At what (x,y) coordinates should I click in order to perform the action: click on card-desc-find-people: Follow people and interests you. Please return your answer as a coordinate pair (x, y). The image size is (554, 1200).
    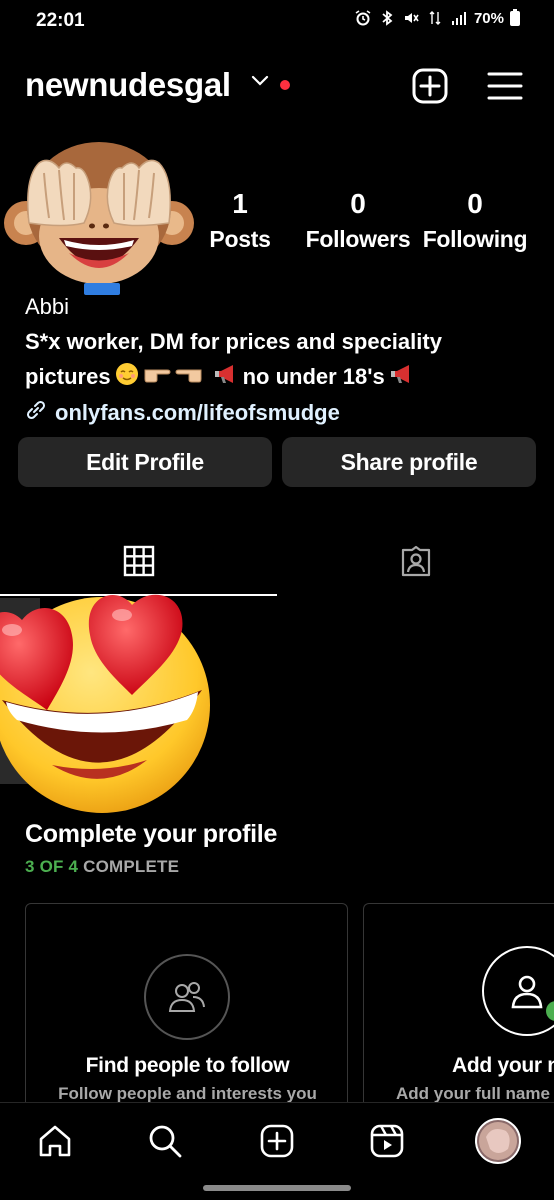
    Looking at the image, I should click on (187, 1093).